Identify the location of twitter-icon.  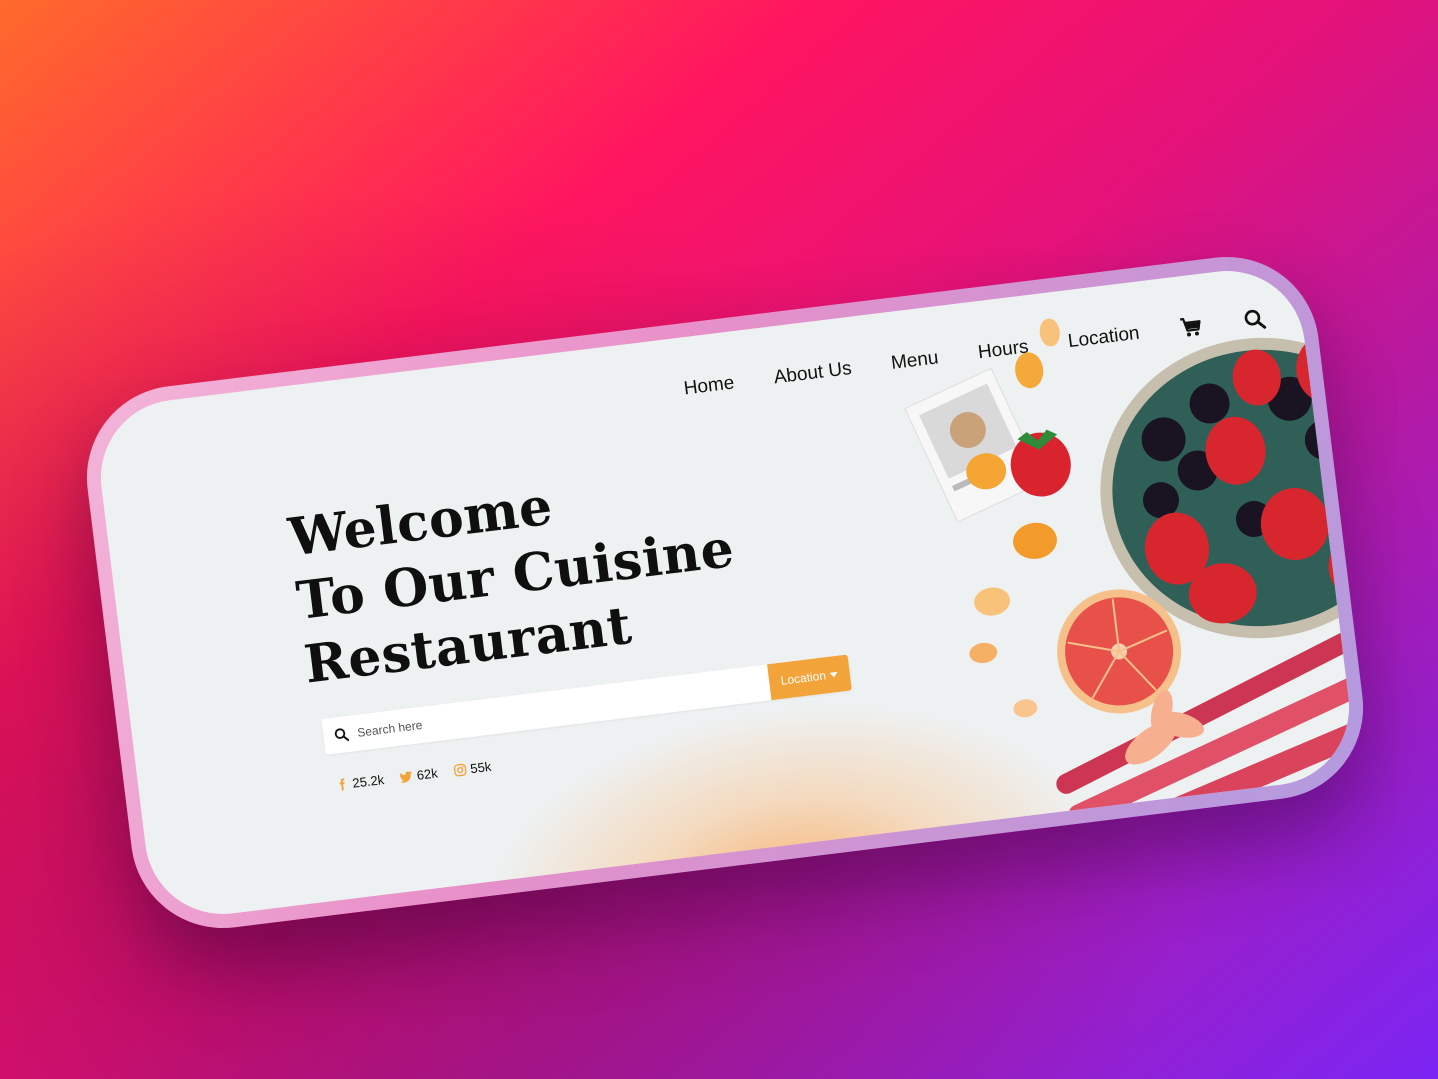
(406, 776).